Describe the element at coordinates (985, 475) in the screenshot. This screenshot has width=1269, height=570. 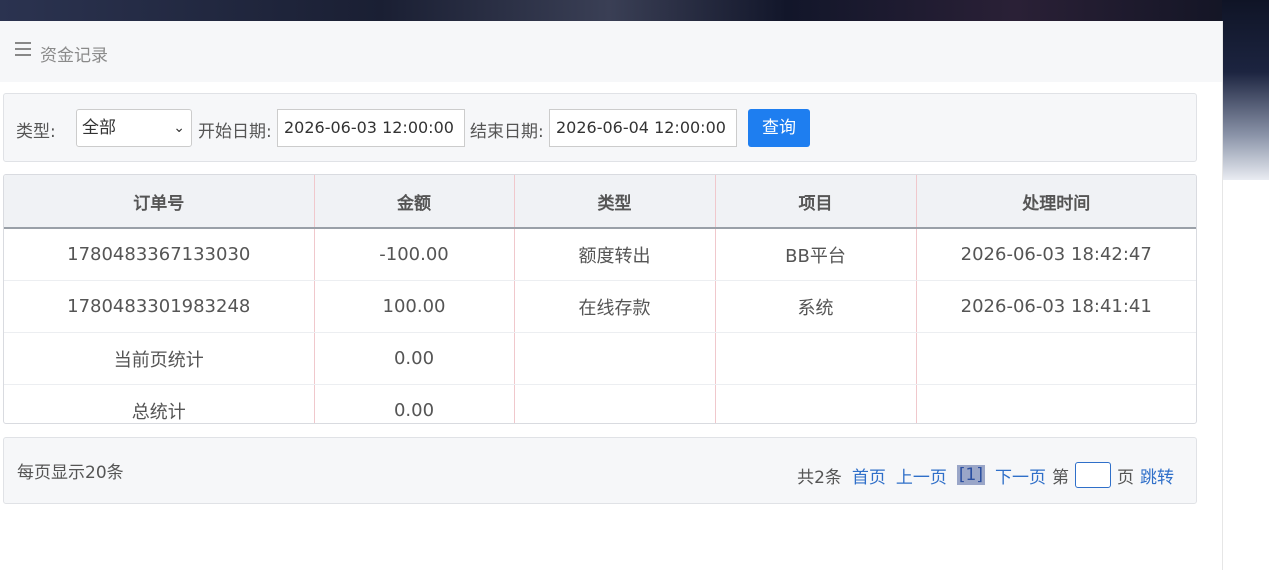
I see `pager: 共2条 首页 上一页 [1] 下一页 第 页 跳转` at that location.